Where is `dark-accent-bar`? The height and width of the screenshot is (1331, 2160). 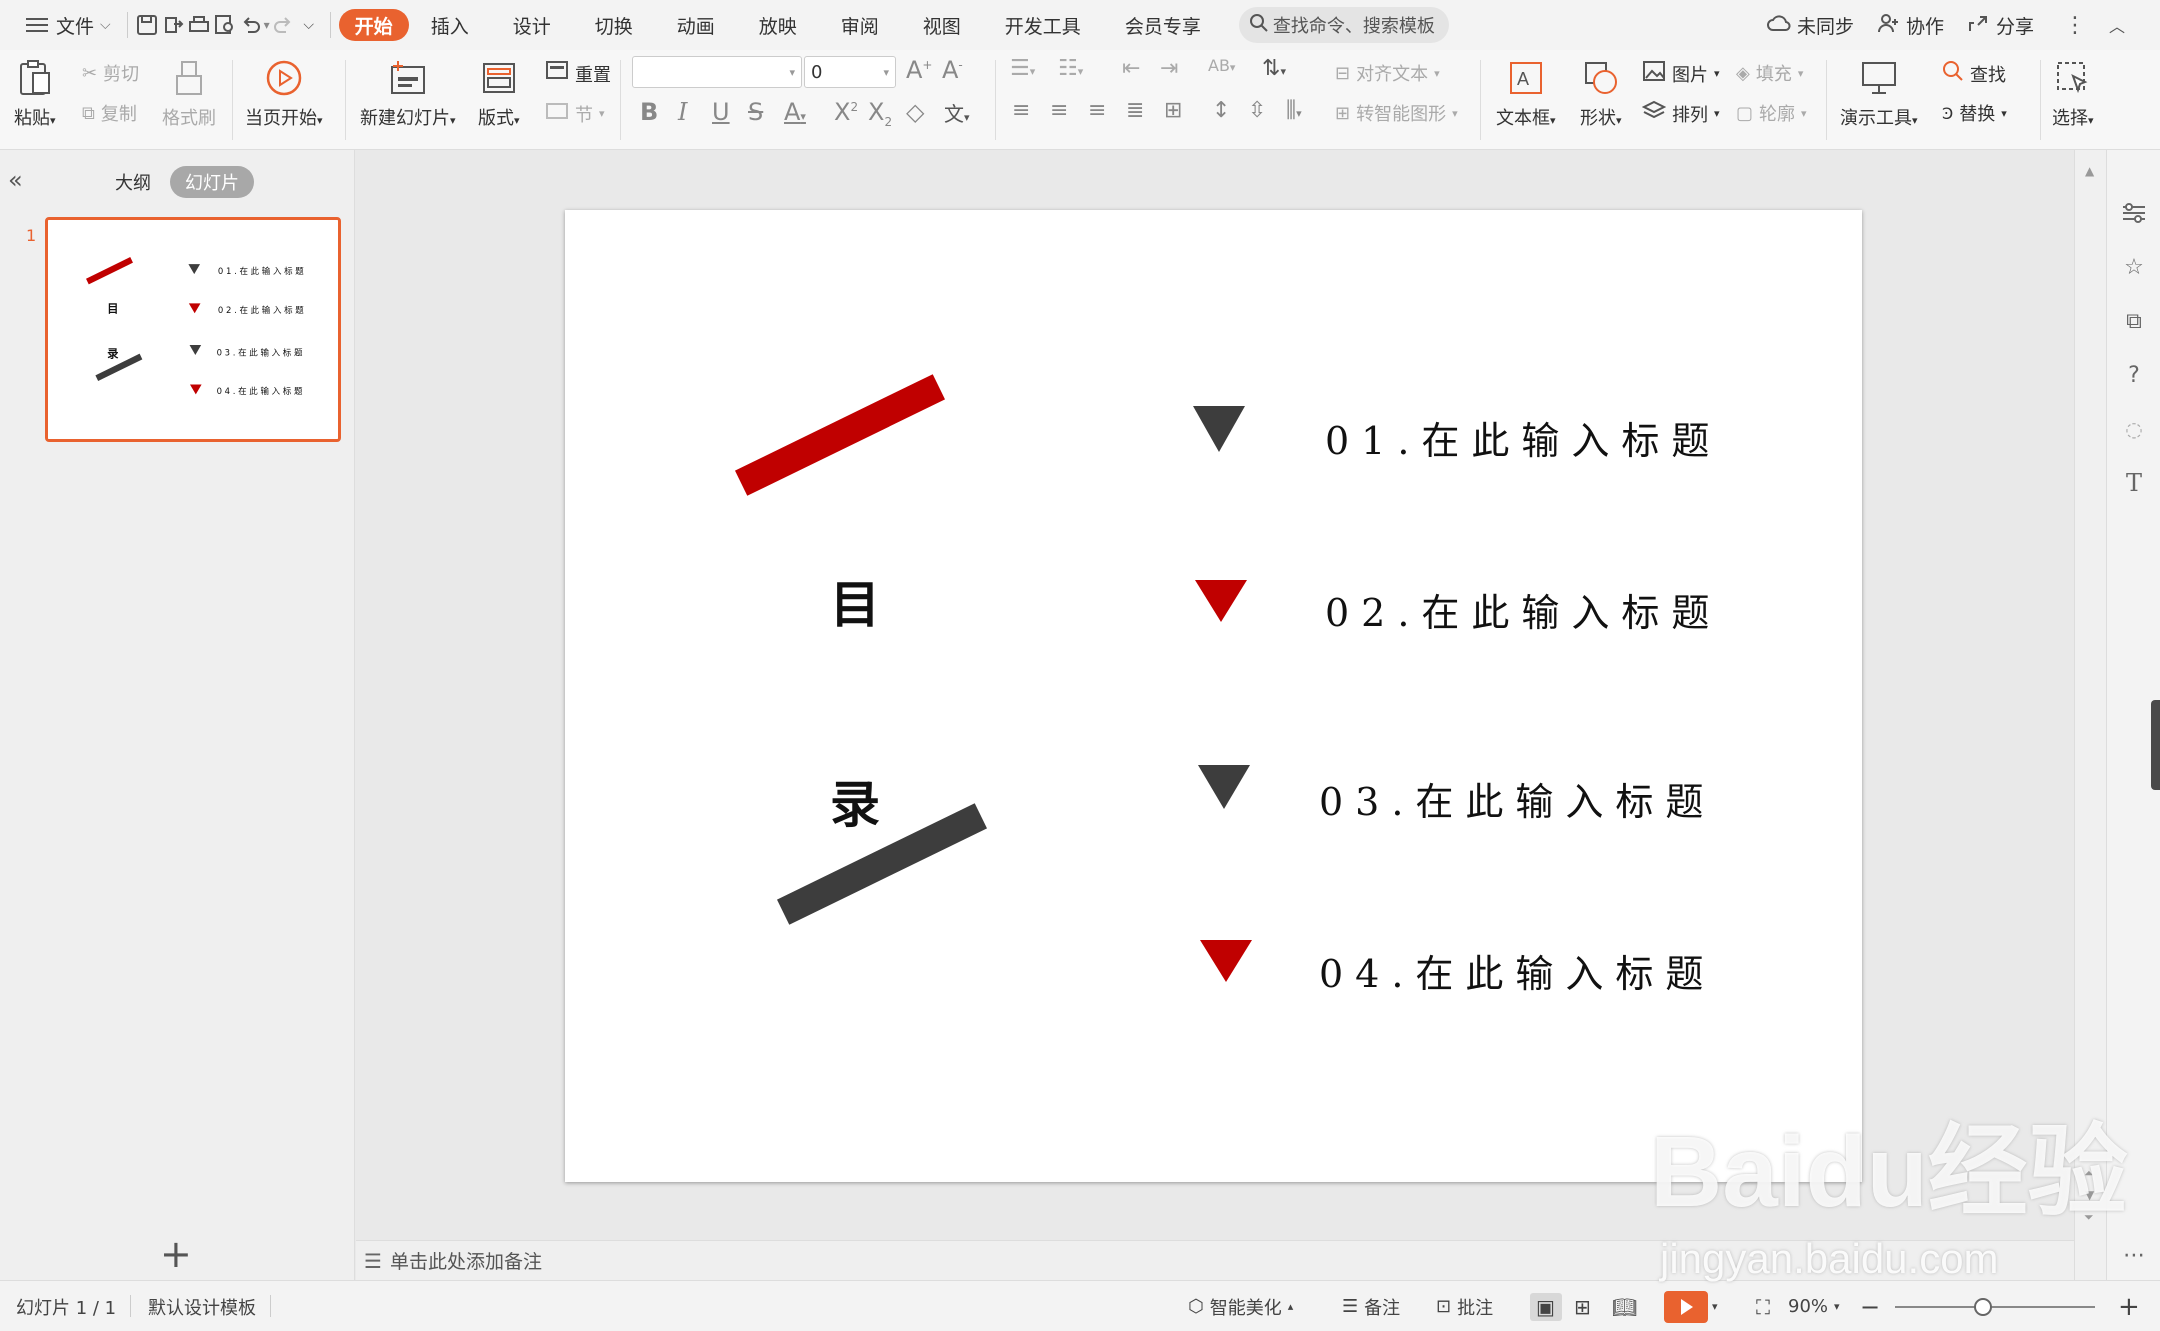 dark-accent-bar is located at coordinates (882, 864).